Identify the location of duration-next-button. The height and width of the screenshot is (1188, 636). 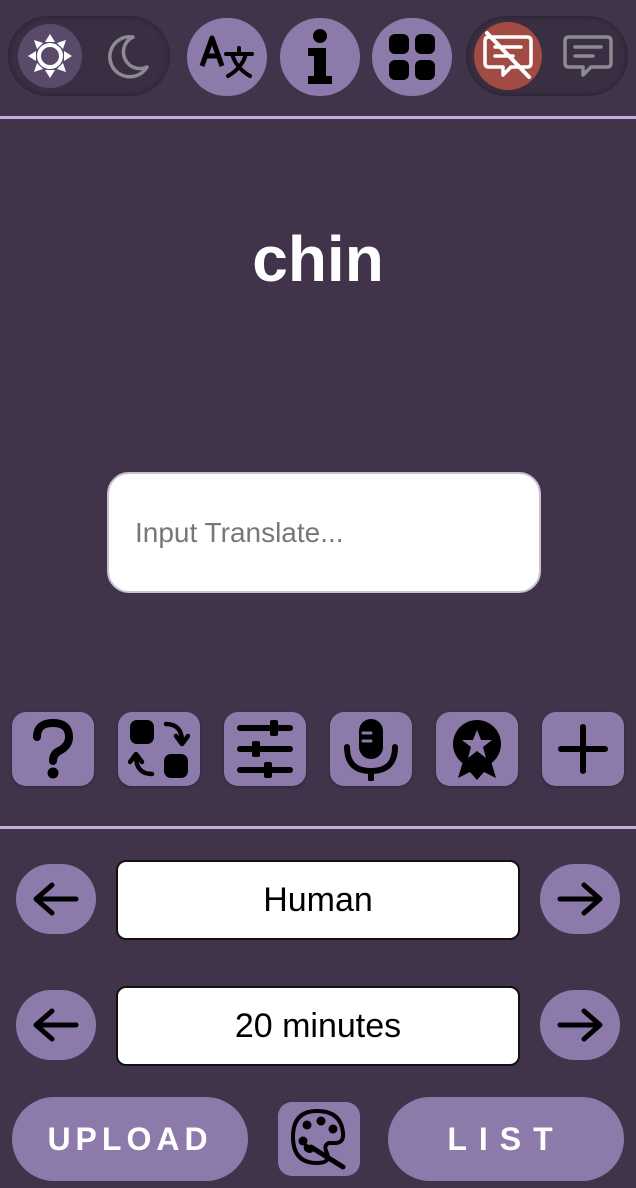
(580, 1025).